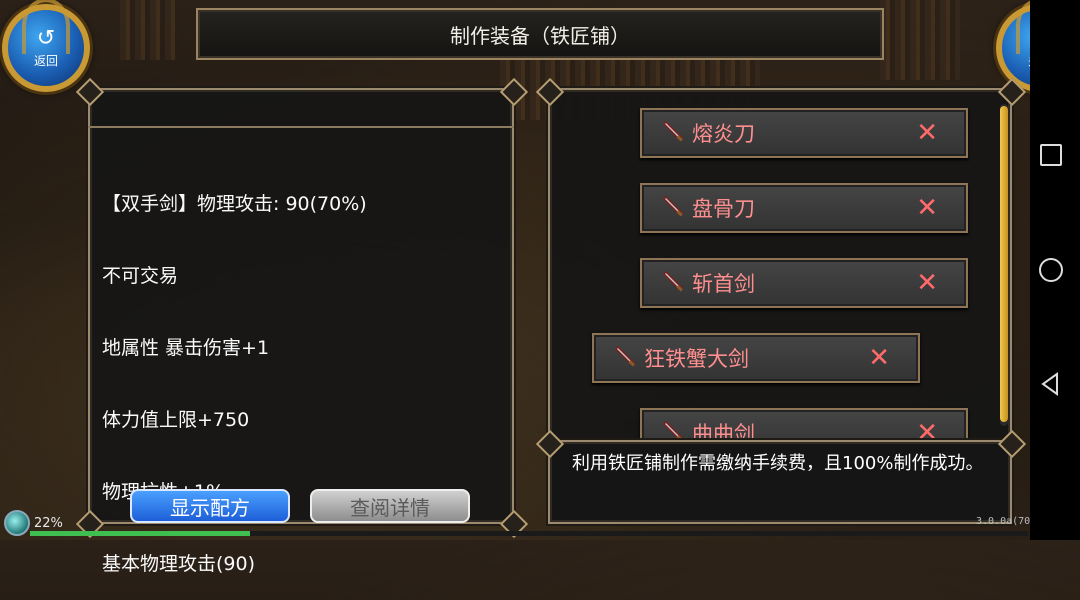 The width and height of the screenshot is (1080, 600). I want to click on scrollbar-thumb, so click(1004, 264).